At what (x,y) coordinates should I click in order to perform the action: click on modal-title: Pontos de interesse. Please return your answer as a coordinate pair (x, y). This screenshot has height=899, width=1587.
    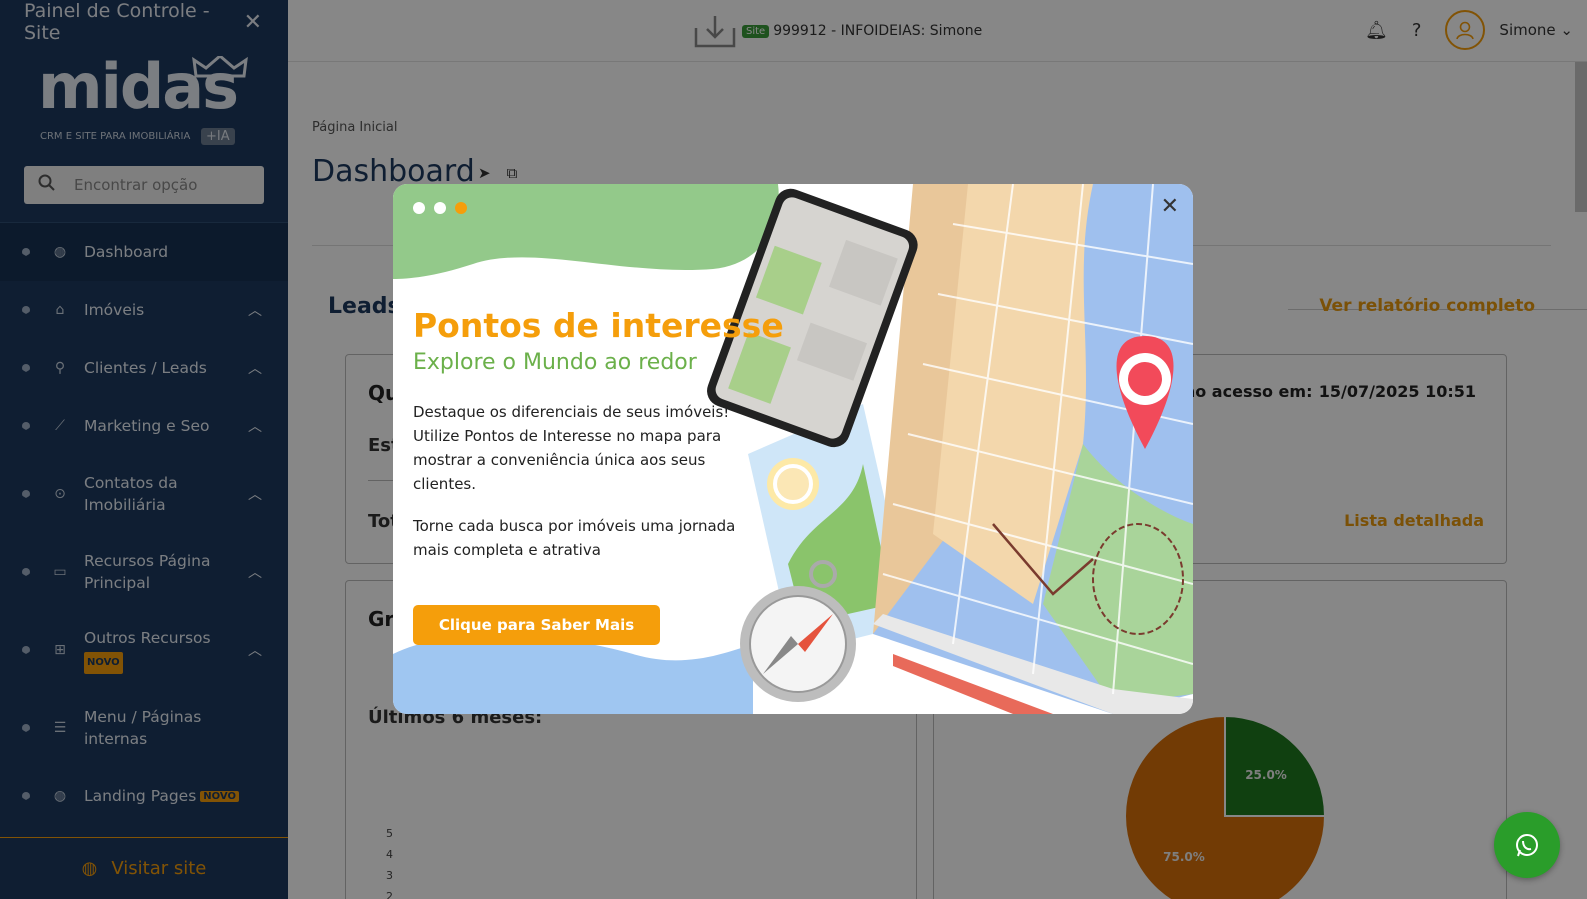
    Looking at the image, I should click on (598, 325).